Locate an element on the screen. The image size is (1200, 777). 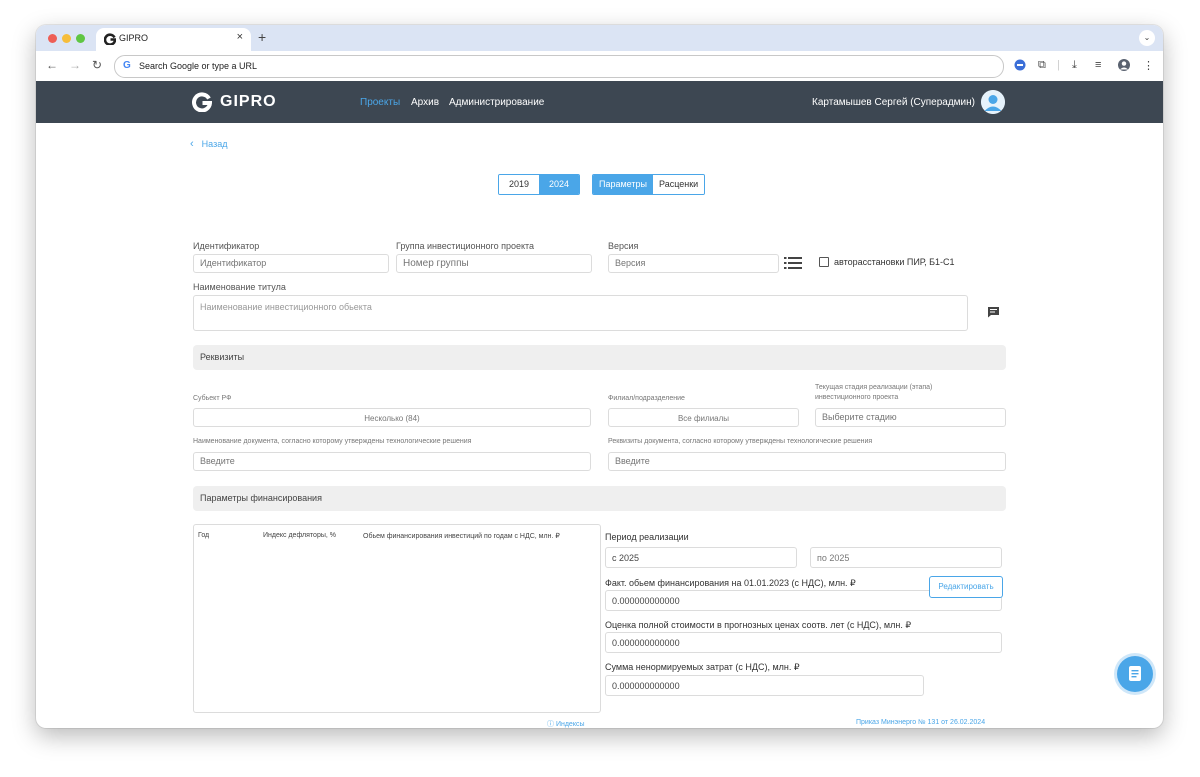
order-link: Приказ Минэнерго № 131 от 26.02.2024 is located at coordinates (920, 722).